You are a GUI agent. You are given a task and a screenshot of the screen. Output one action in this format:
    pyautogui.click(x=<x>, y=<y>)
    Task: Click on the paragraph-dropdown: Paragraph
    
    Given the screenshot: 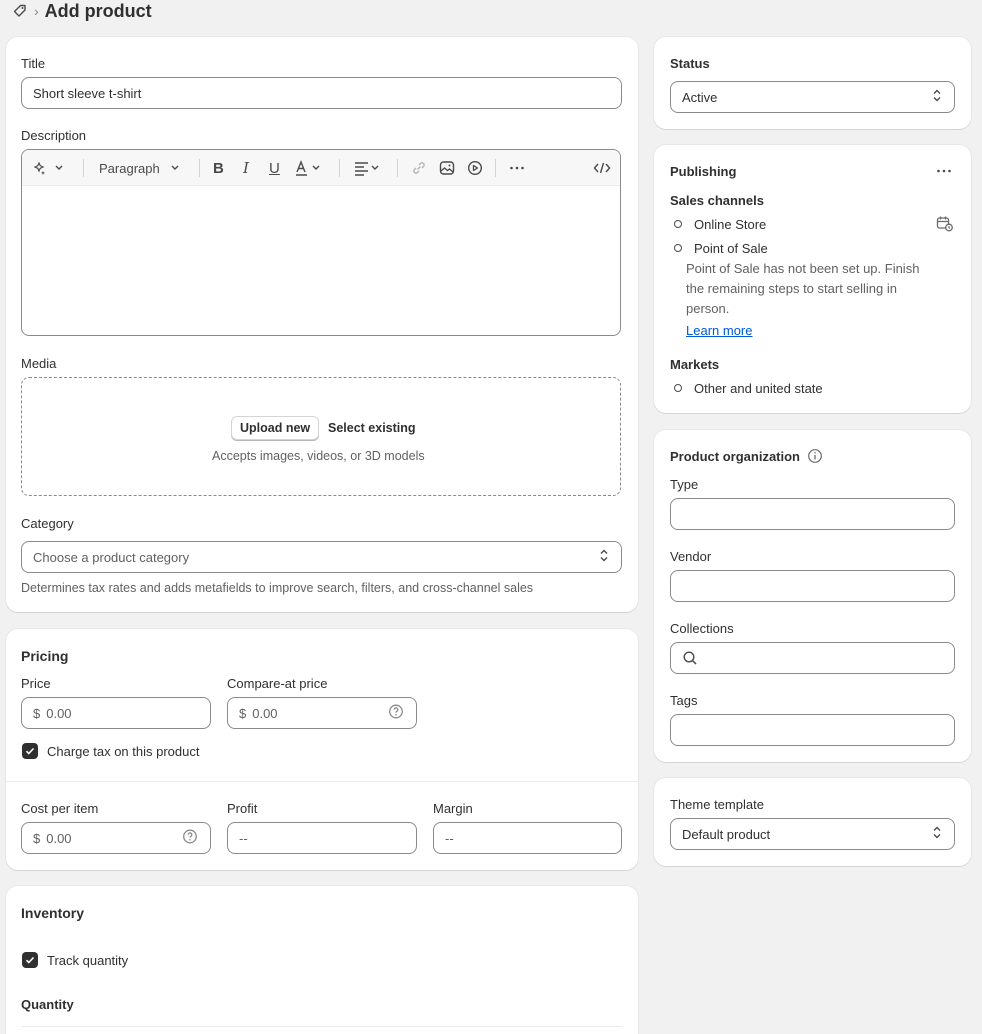 What is the action you would take?
    pyautogui.click(x=142, y=168)
    